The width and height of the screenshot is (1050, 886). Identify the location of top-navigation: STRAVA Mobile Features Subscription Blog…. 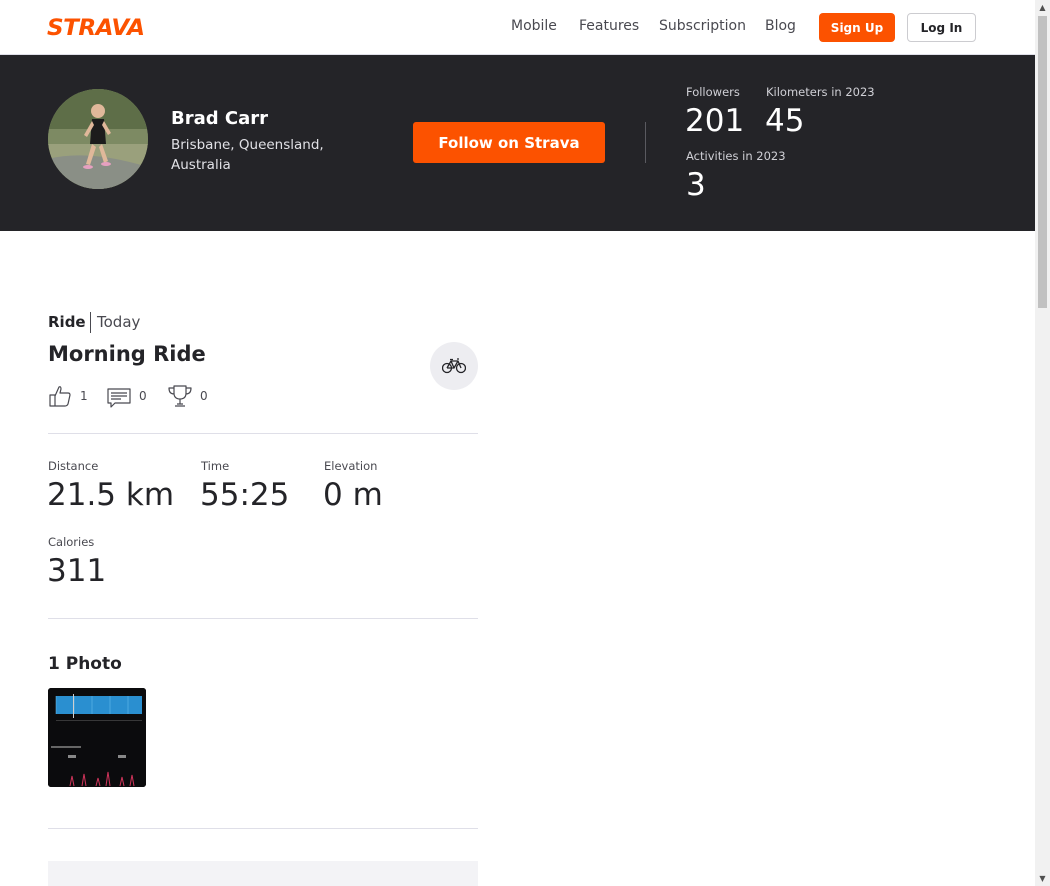
(517, 27).